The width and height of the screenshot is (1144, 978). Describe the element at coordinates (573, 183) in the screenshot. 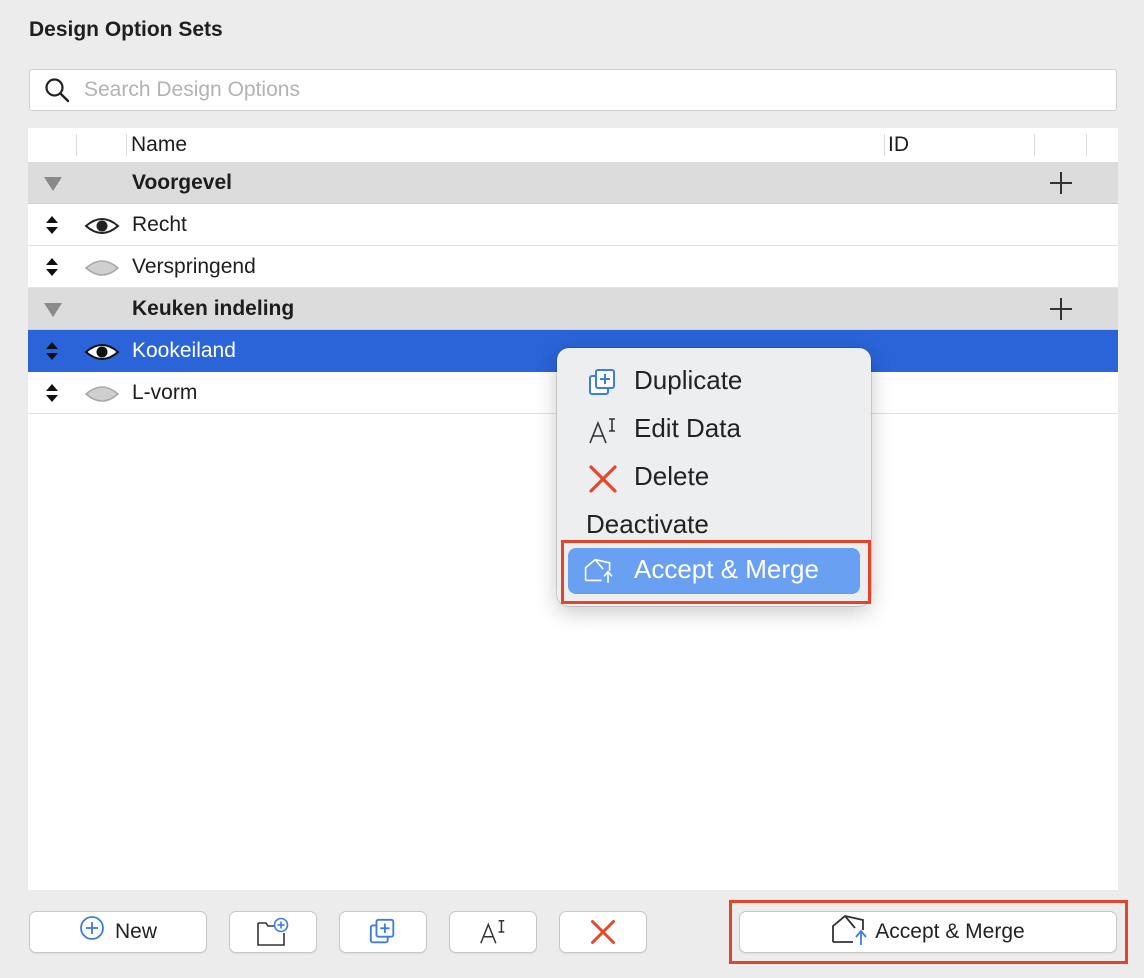

I see `group-row-voorgevel: Voorgevel` at that location.